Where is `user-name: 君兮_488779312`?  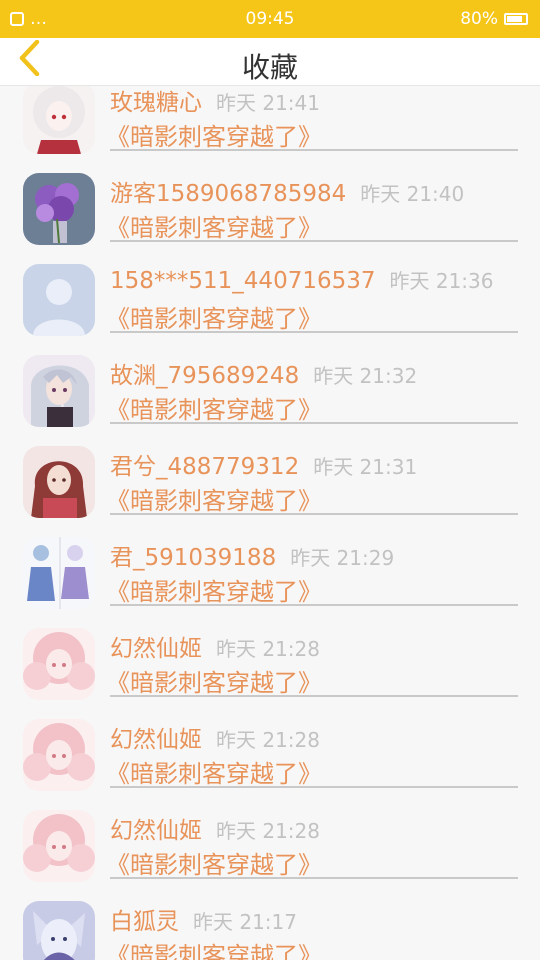 user-name: 君兮_488779312 is located at coordinates (204, 467).